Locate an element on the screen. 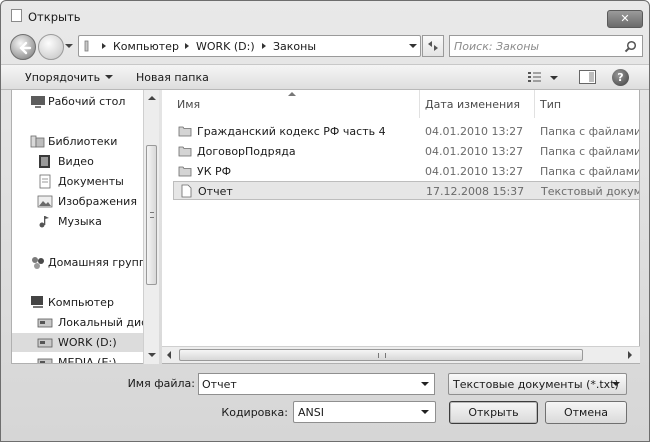  forward-button is located at coordinates (51, 47).